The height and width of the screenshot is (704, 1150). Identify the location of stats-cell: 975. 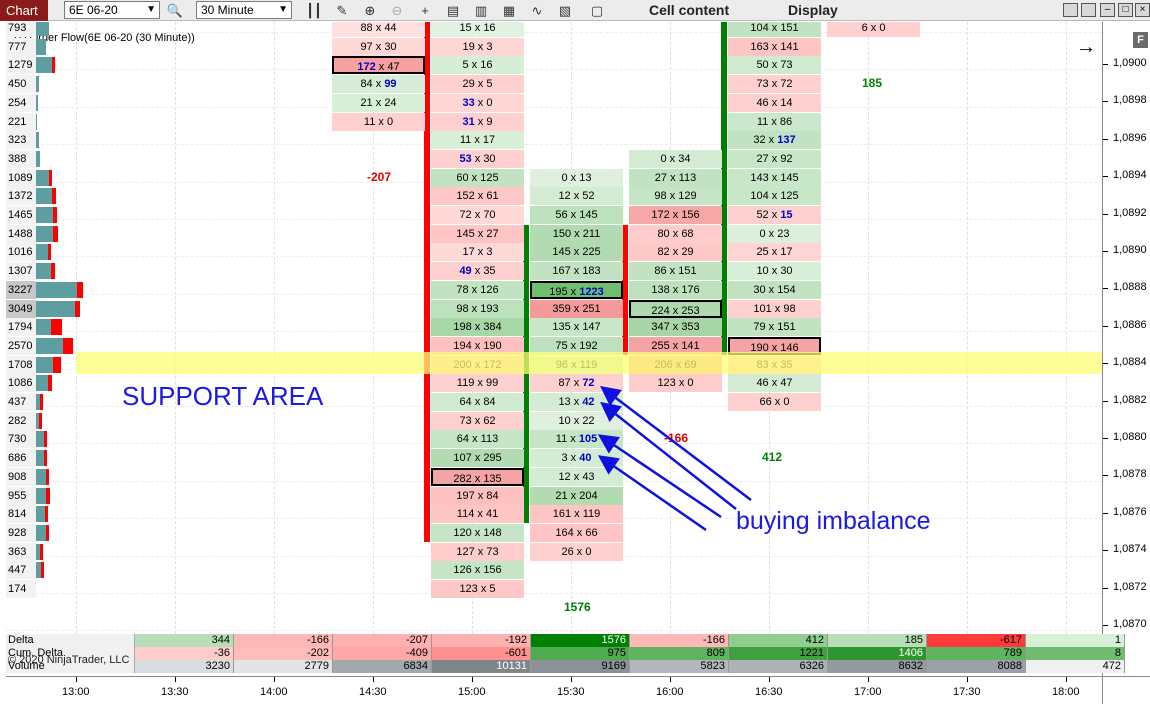
(580, 653).